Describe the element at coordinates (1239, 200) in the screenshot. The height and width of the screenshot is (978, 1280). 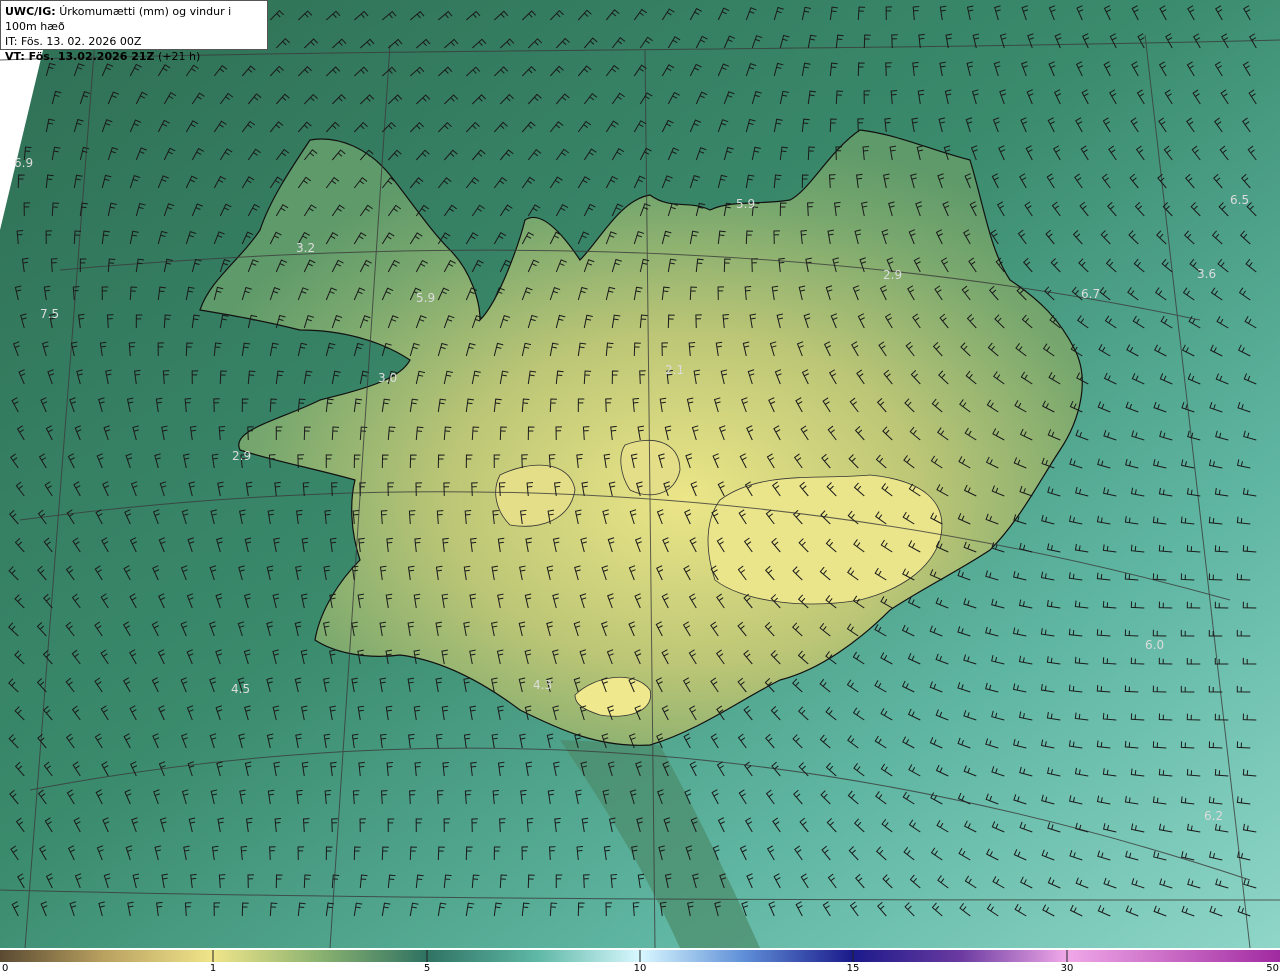
I see `value-label: 6.5` at that location.